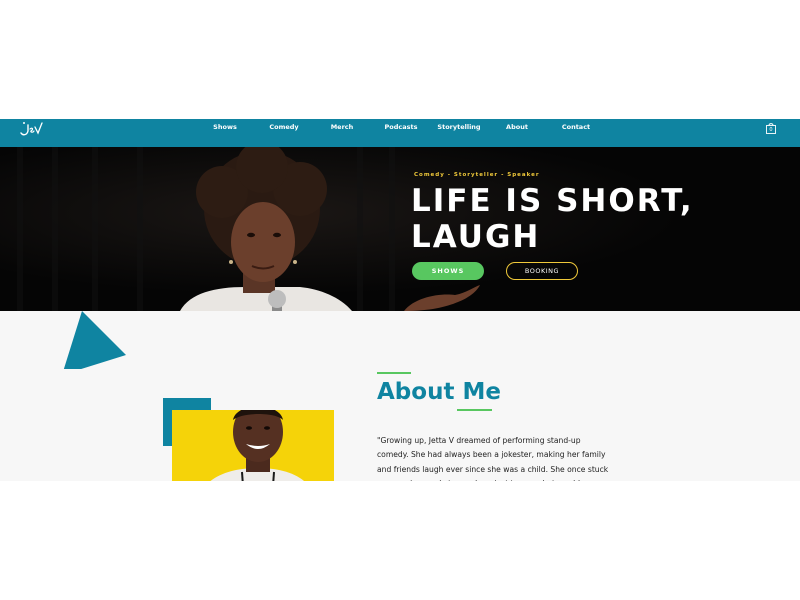  I want to click on nav-item-shows: Shows, so click(225, 127).